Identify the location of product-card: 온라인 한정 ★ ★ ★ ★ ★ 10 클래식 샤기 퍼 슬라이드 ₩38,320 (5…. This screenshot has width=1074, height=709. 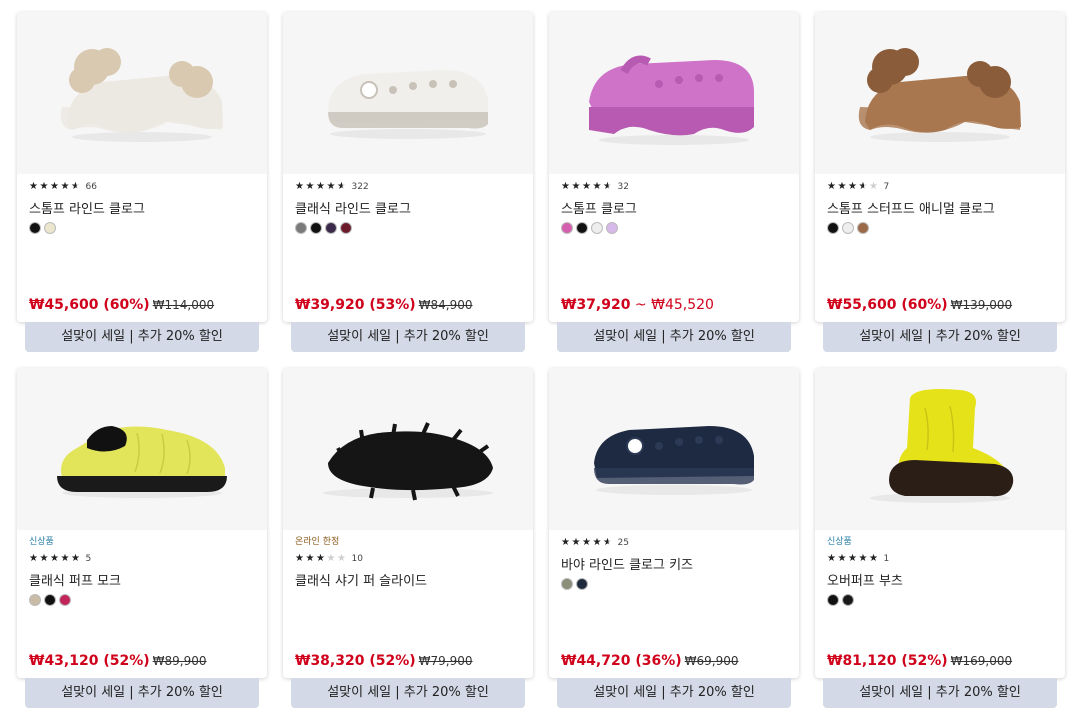
(408, 523).